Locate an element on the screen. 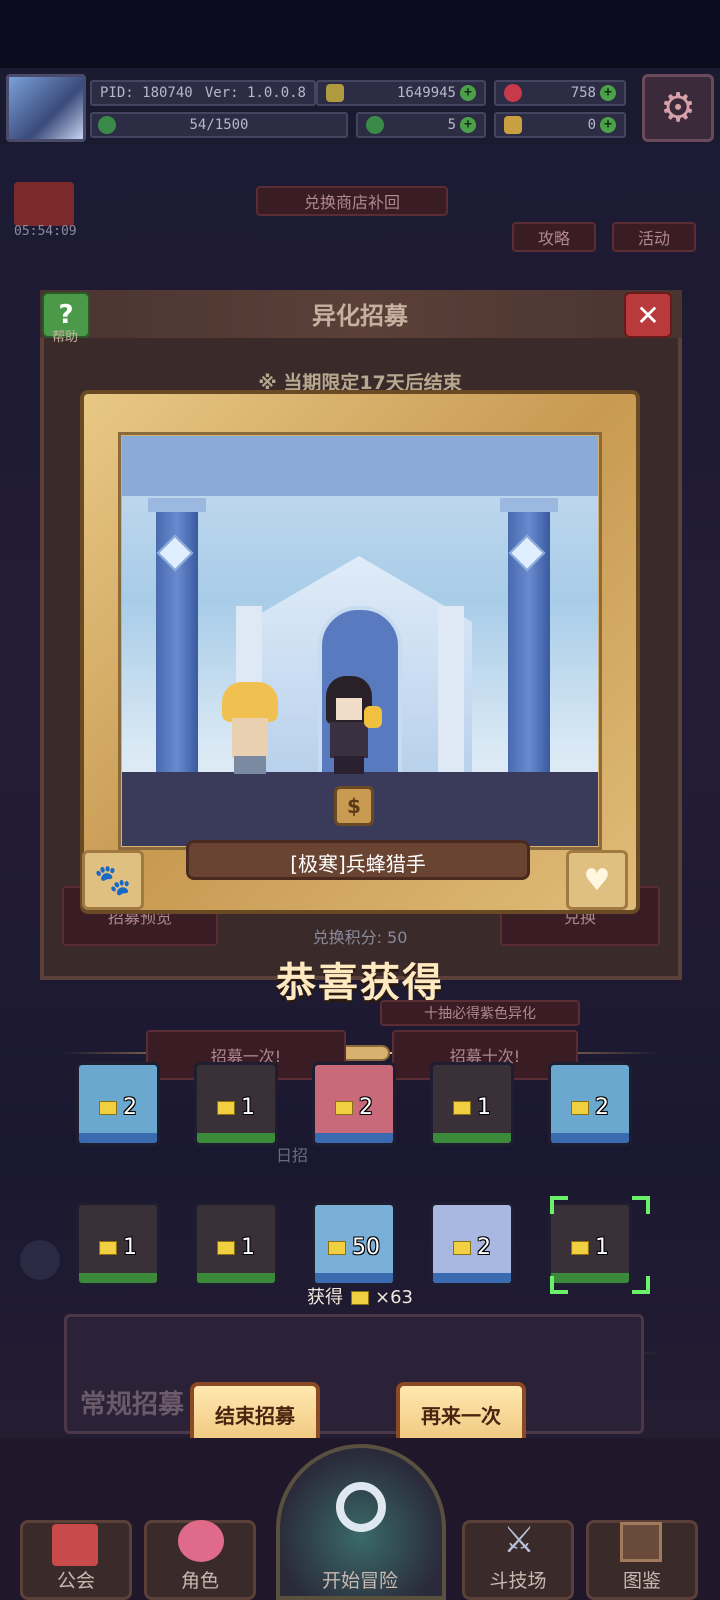 The width and height of the screenshot is (720, 1600). clover-icon is located at coordinates (375, 125).